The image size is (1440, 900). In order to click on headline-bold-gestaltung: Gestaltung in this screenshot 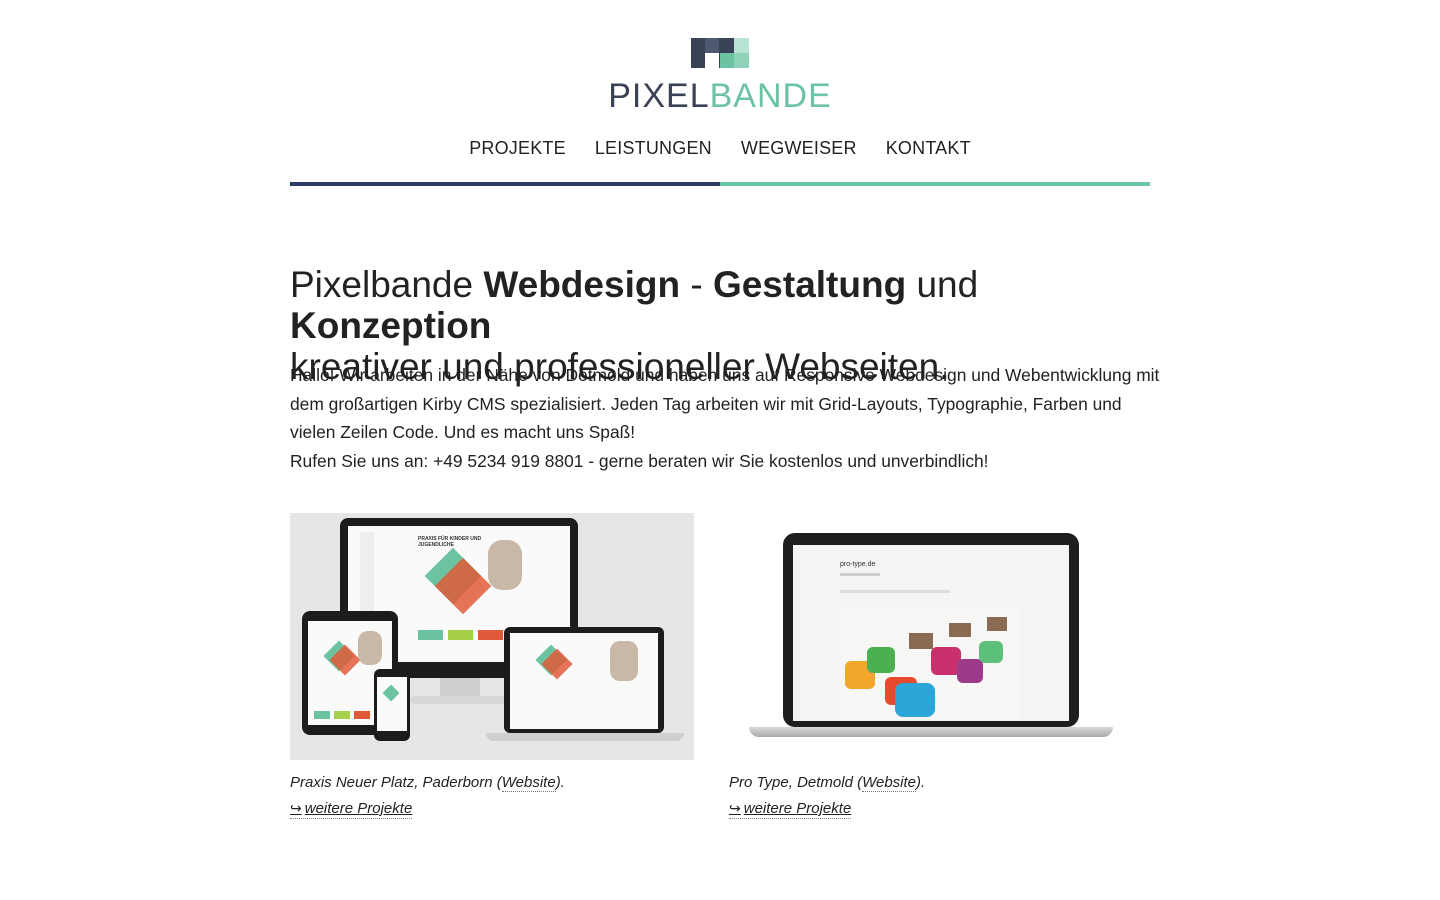, I will do `click(809, 284)`.